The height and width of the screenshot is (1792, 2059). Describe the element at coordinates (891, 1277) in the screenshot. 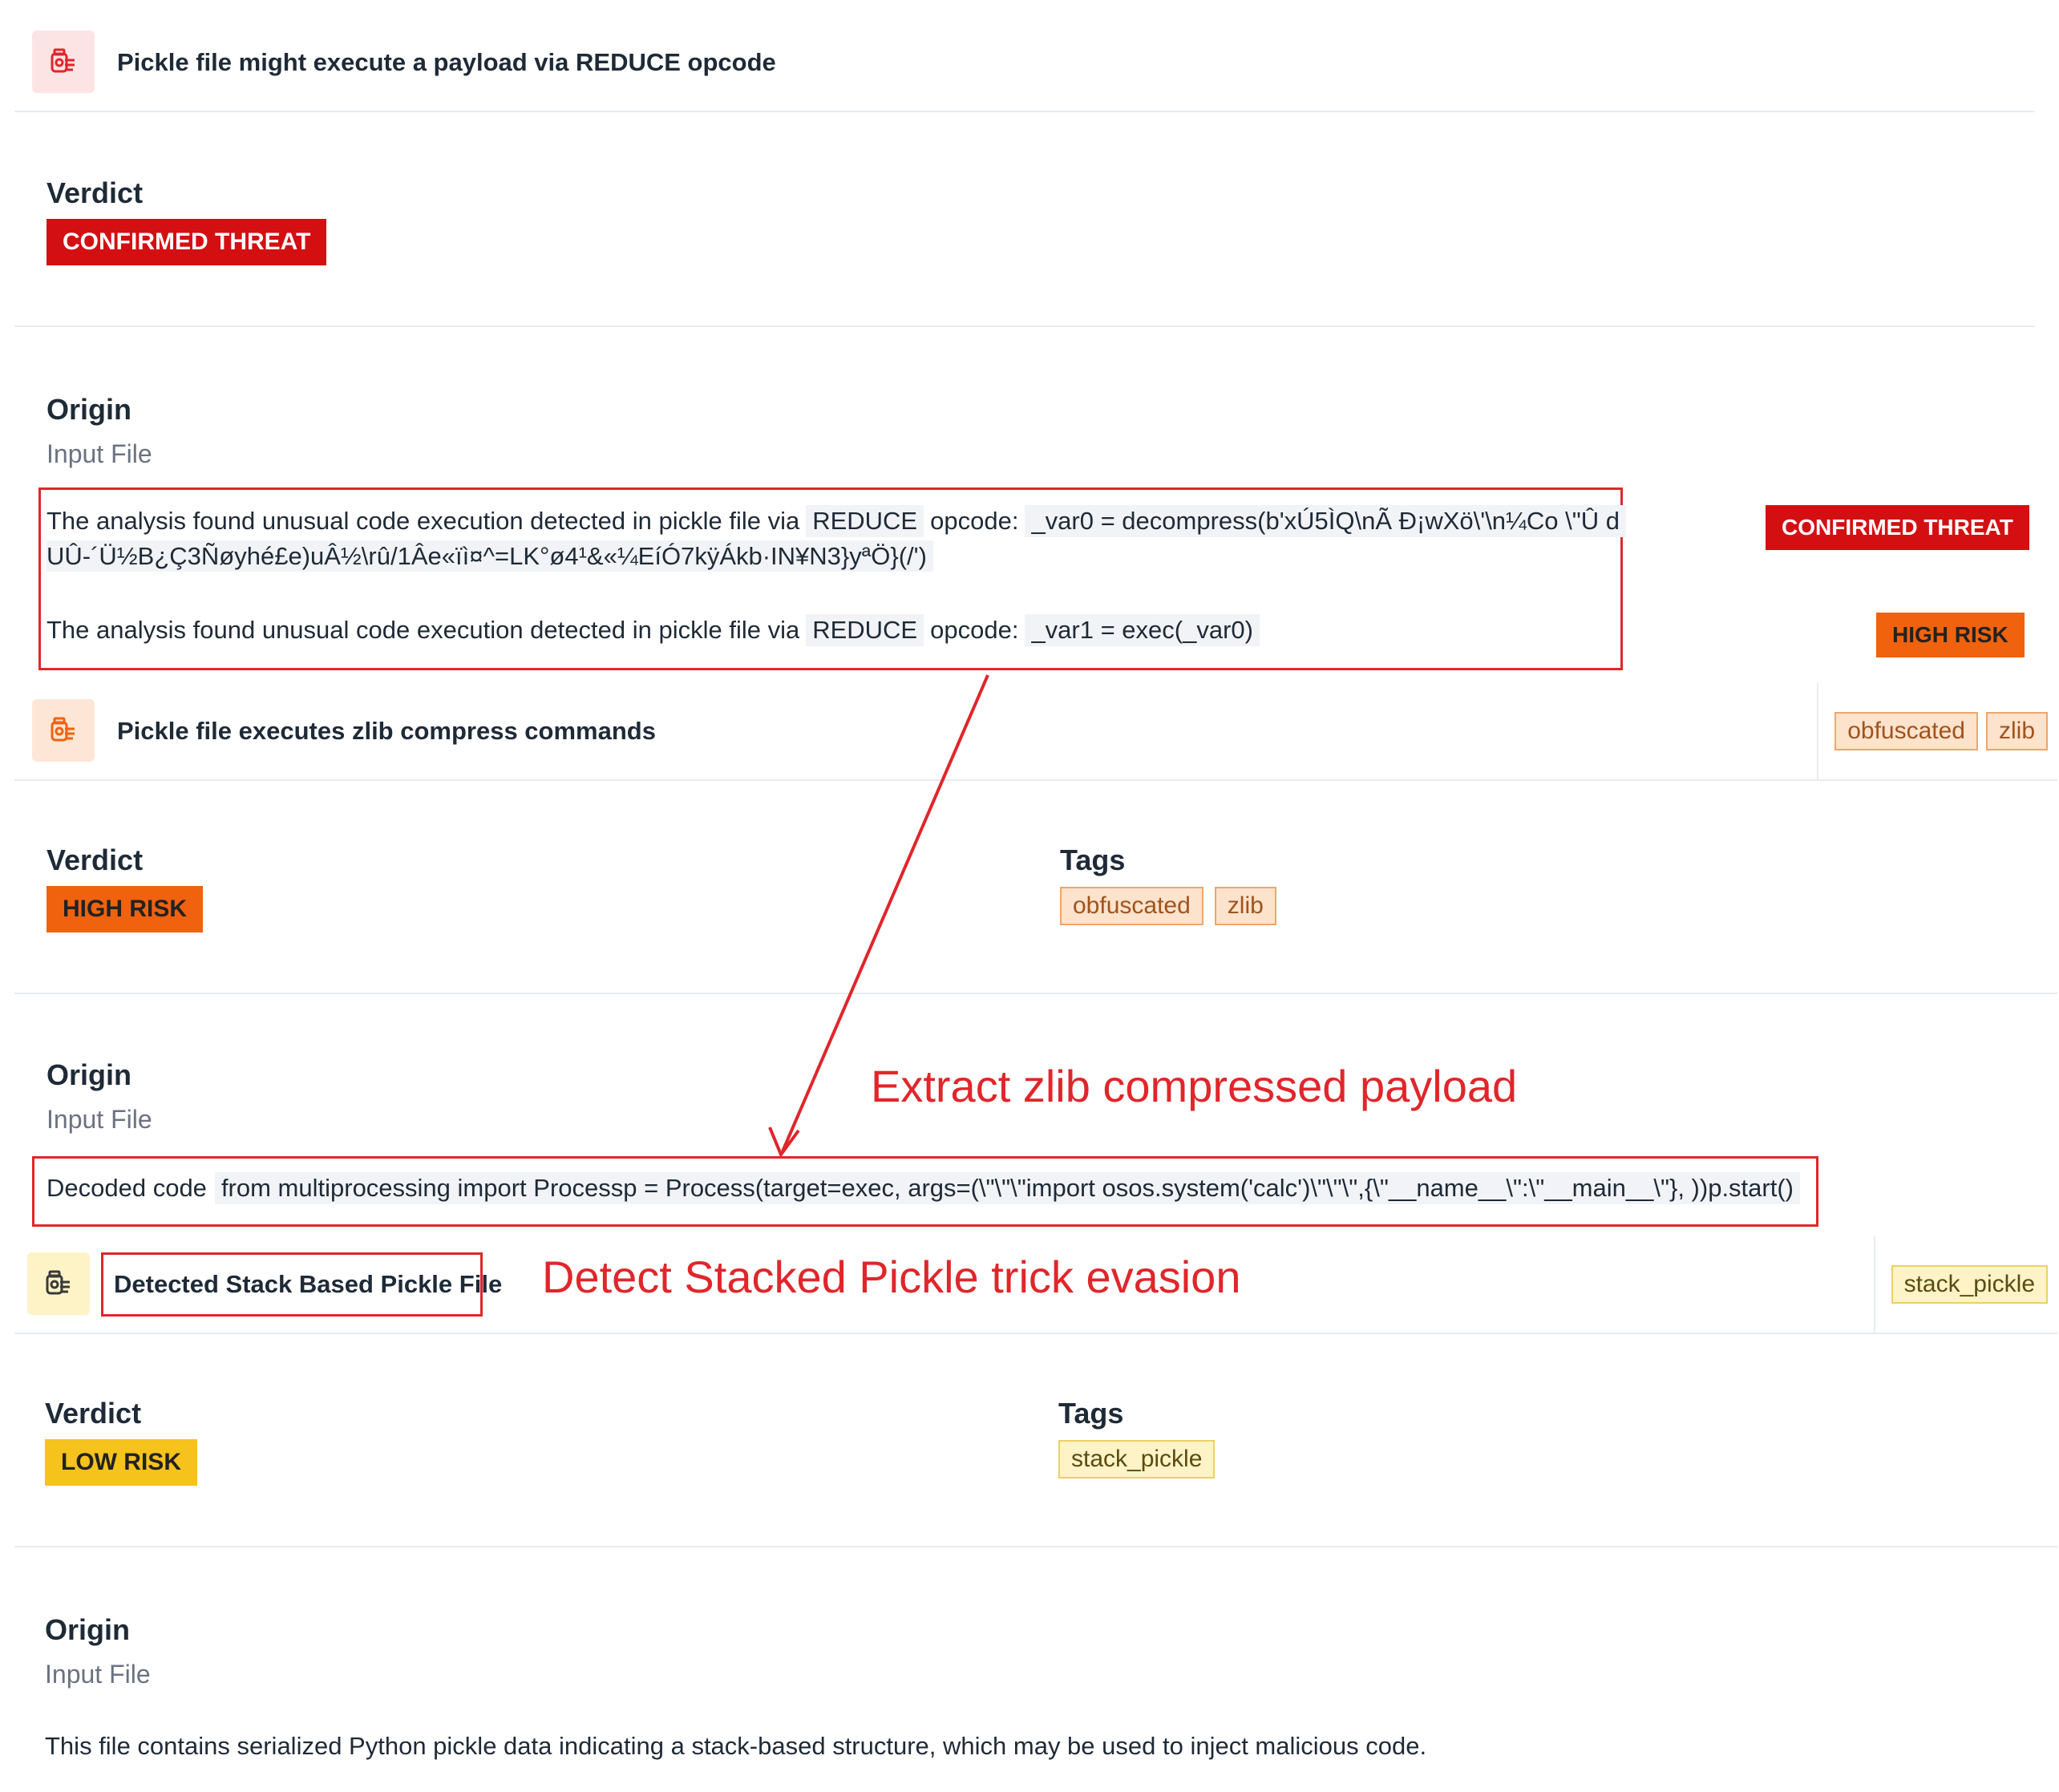

I see `annotation-stacked: Detect Stacked Pickle trick evasion` at that location.